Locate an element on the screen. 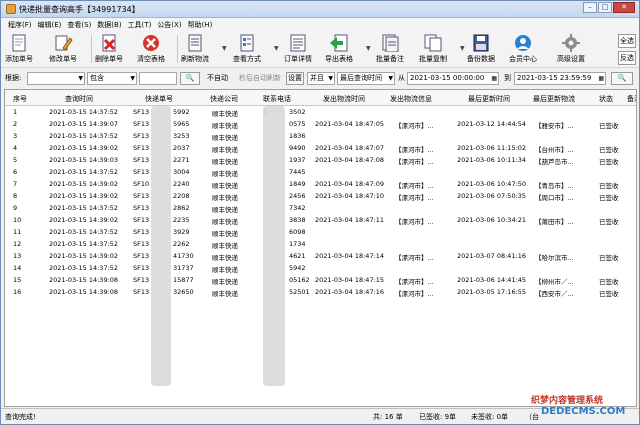 Image resolution: width=640 pixels, height=425 pixels. row-index: 7 is located at coordinates (15, 184).